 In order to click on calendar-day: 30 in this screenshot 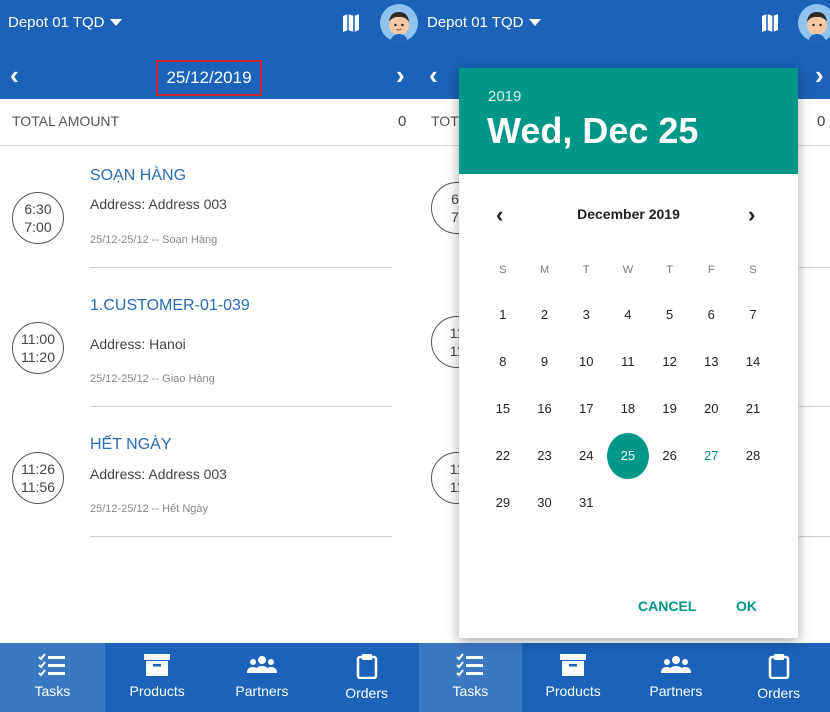, I will do `click(545, 502)`.